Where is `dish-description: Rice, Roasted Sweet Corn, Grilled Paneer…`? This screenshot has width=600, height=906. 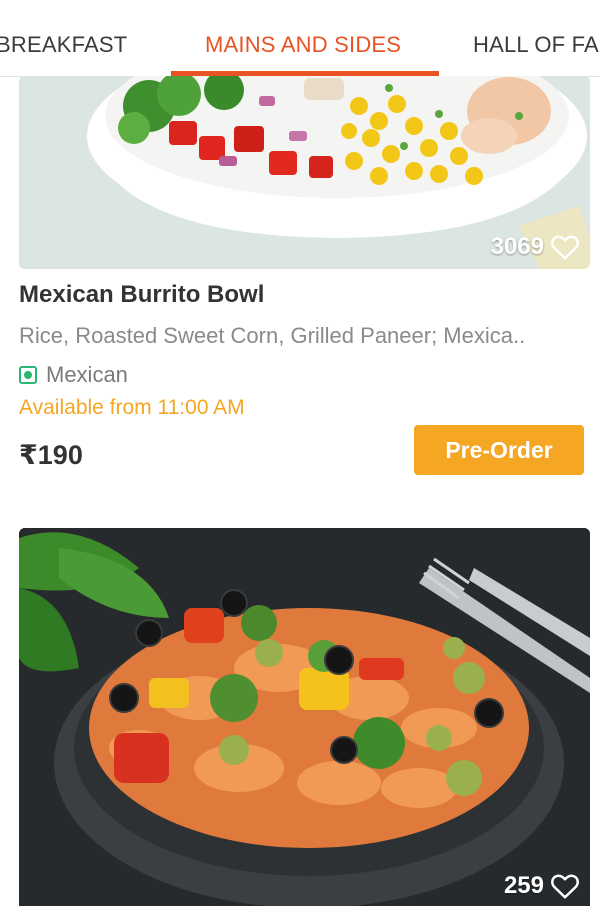 dish-description: Rice, Roasted Sweet Corn, Grilled Paneer… is located at coordinates (272, 335).